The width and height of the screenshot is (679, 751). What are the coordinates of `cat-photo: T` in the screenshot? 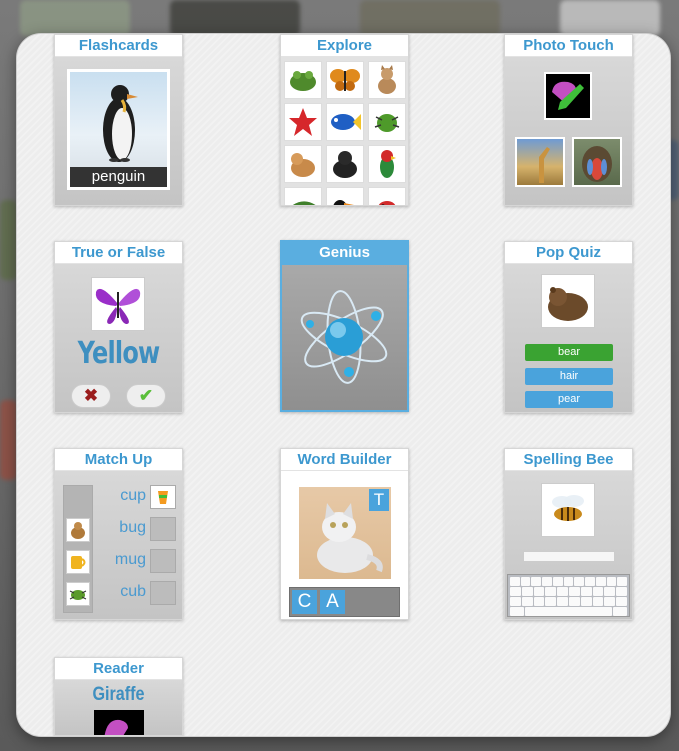 It's located at (345, 533).